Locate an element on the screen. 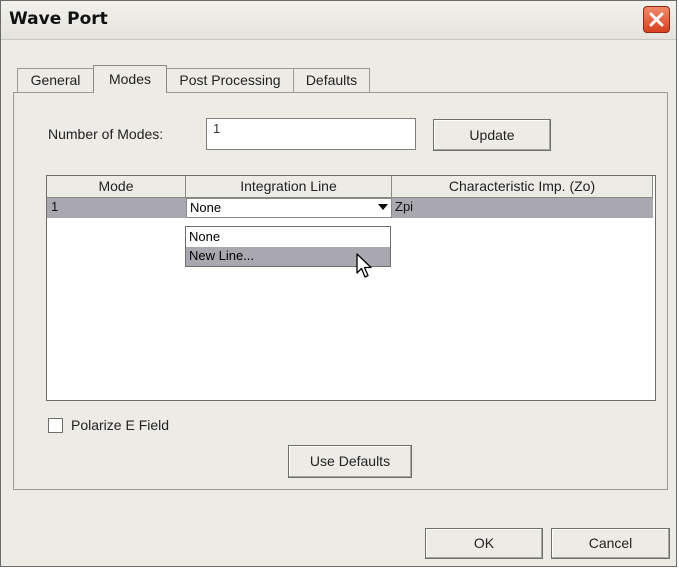  update-button: Update is located at coordinates (492, 135).